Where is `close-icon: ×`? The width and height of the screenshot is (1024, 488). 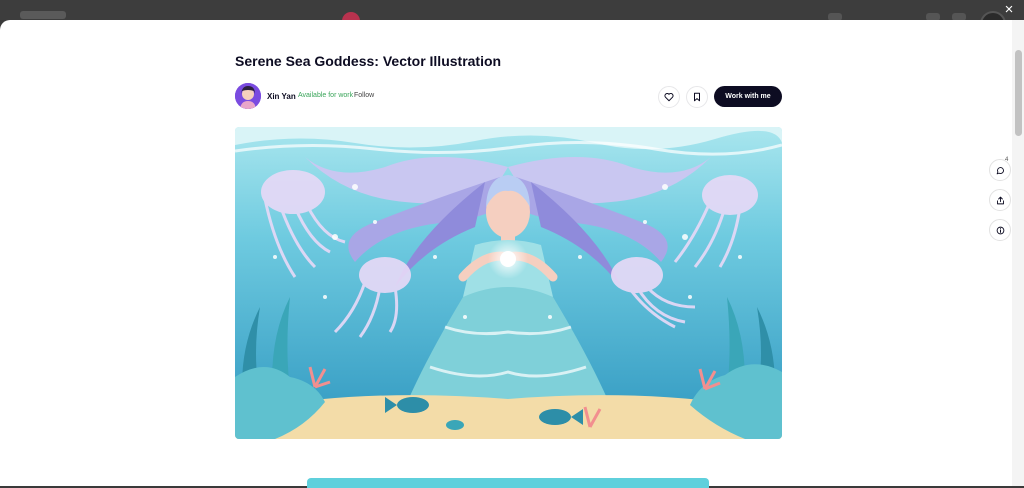 close-icon: × is located at coordinates (1009, 10).